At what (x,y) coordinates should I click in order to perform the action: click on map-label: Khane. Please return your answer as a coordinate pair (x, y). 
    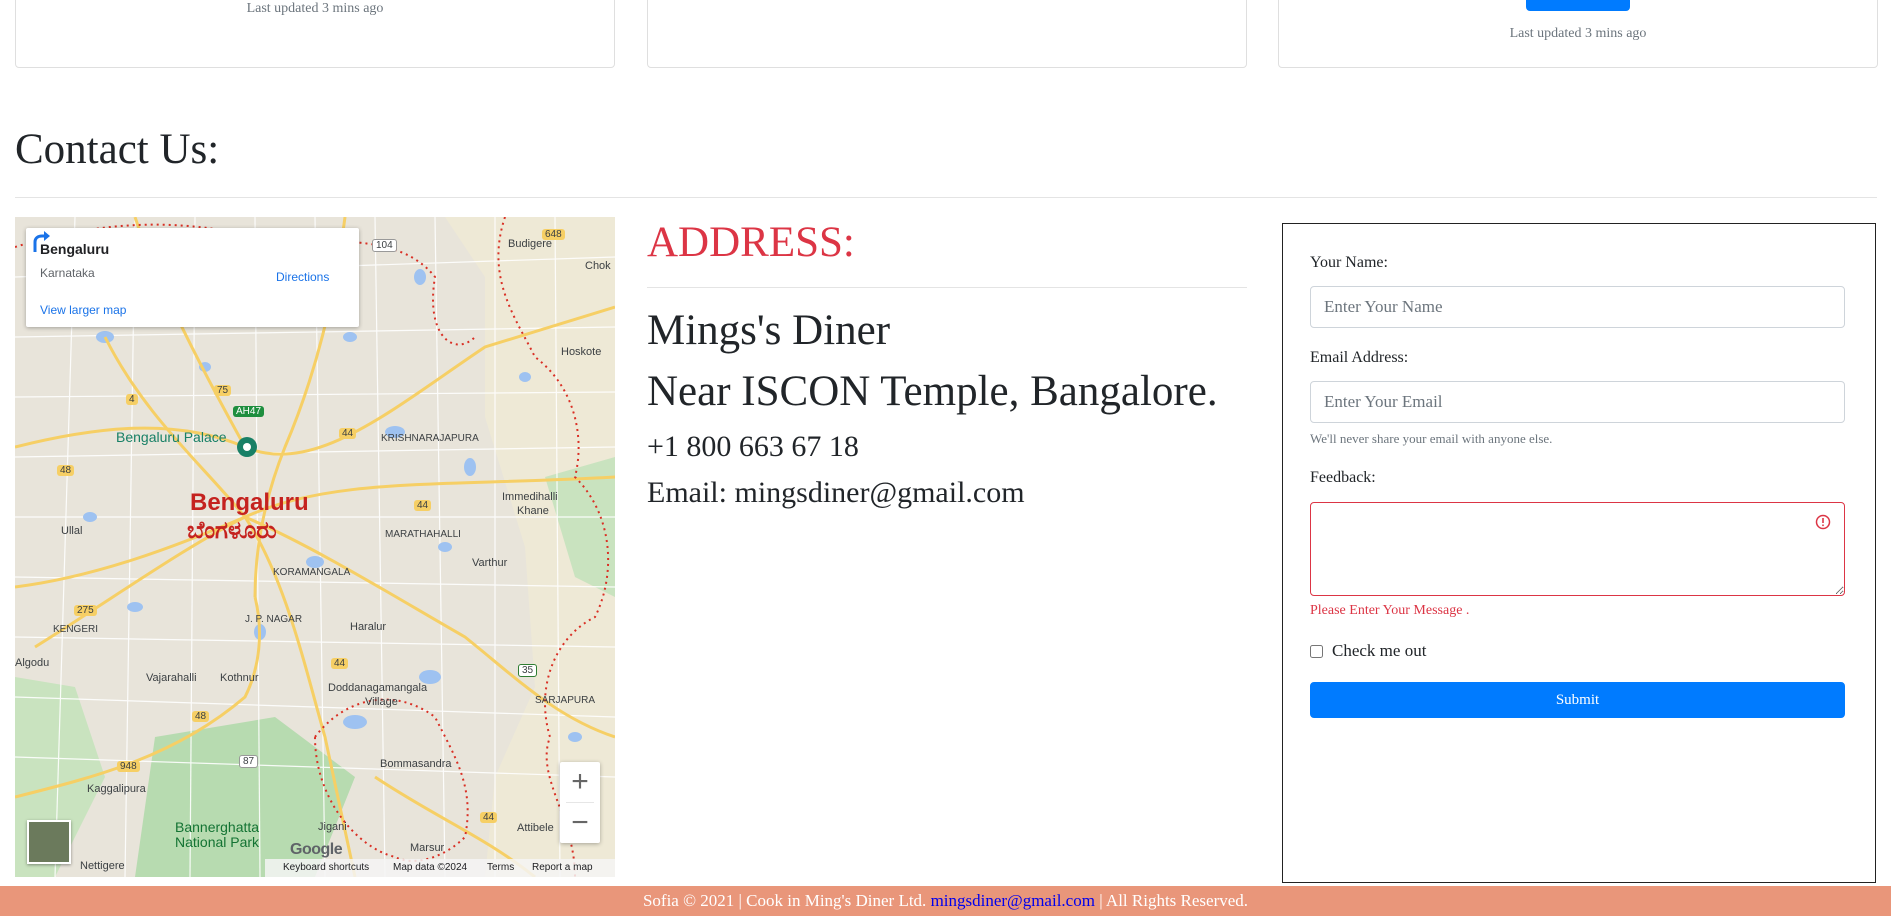
    Looking at the image, I should click on (533, 511).